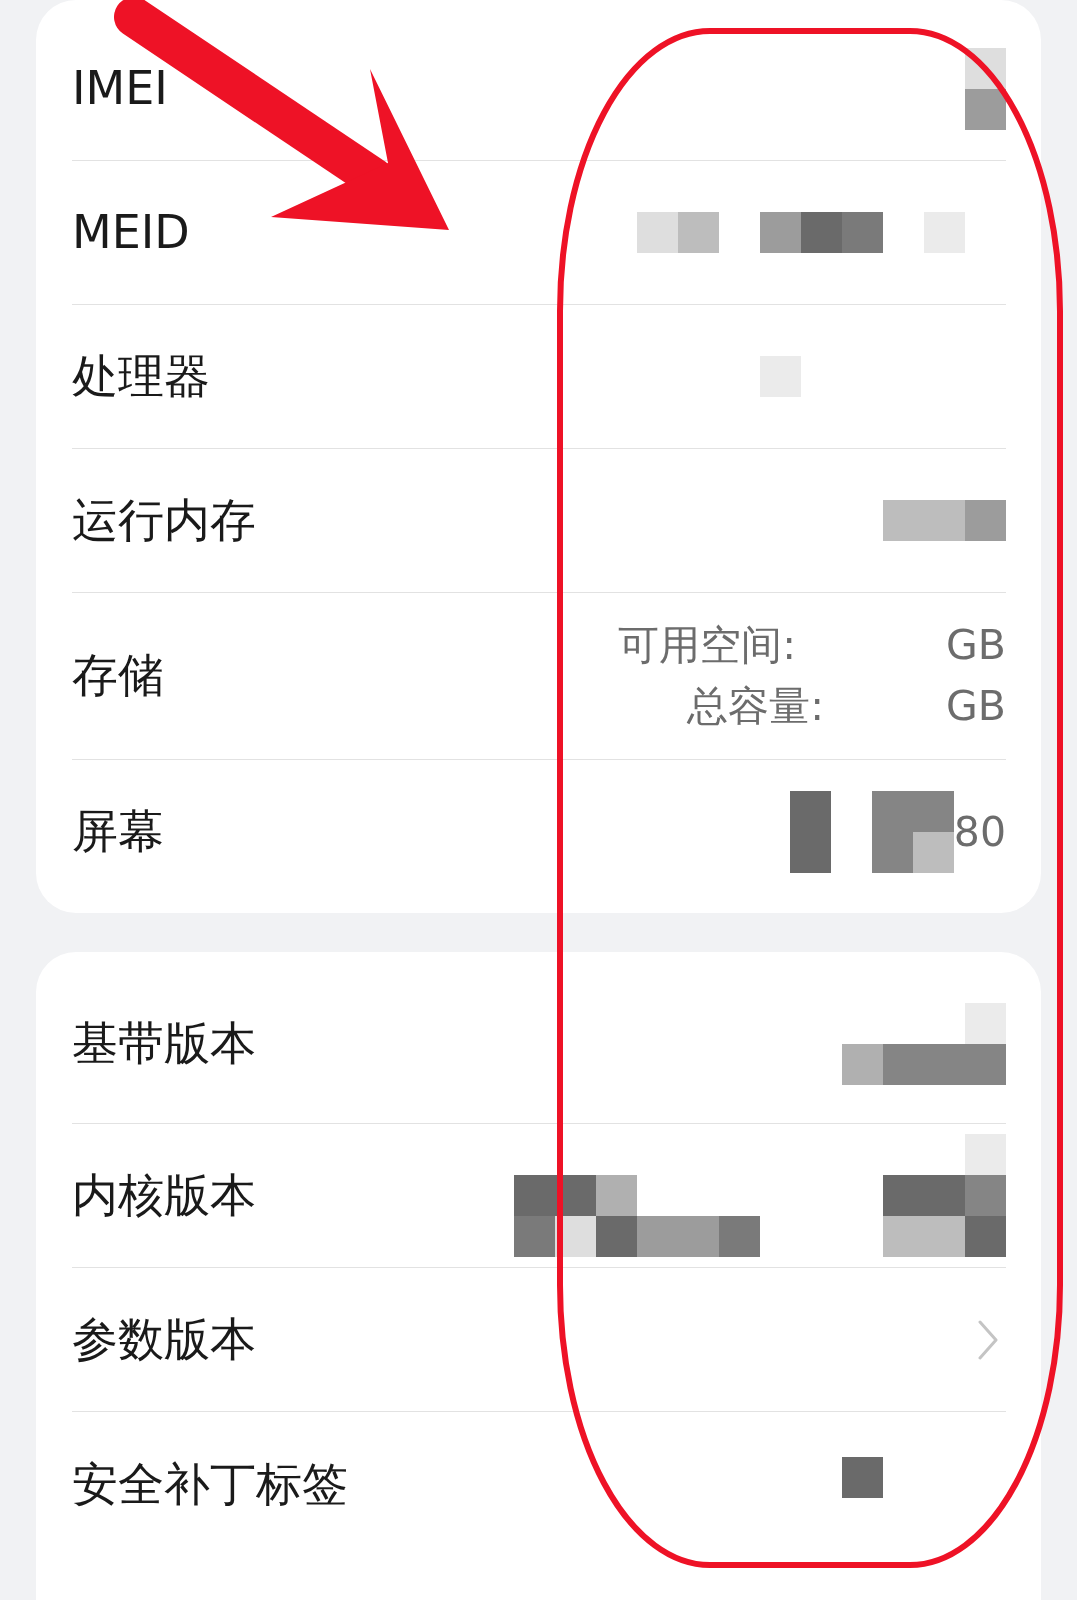 This screenshot has height=1600, width=1077. I want to click on storage-label: 可用空间:, so click(707, 645).